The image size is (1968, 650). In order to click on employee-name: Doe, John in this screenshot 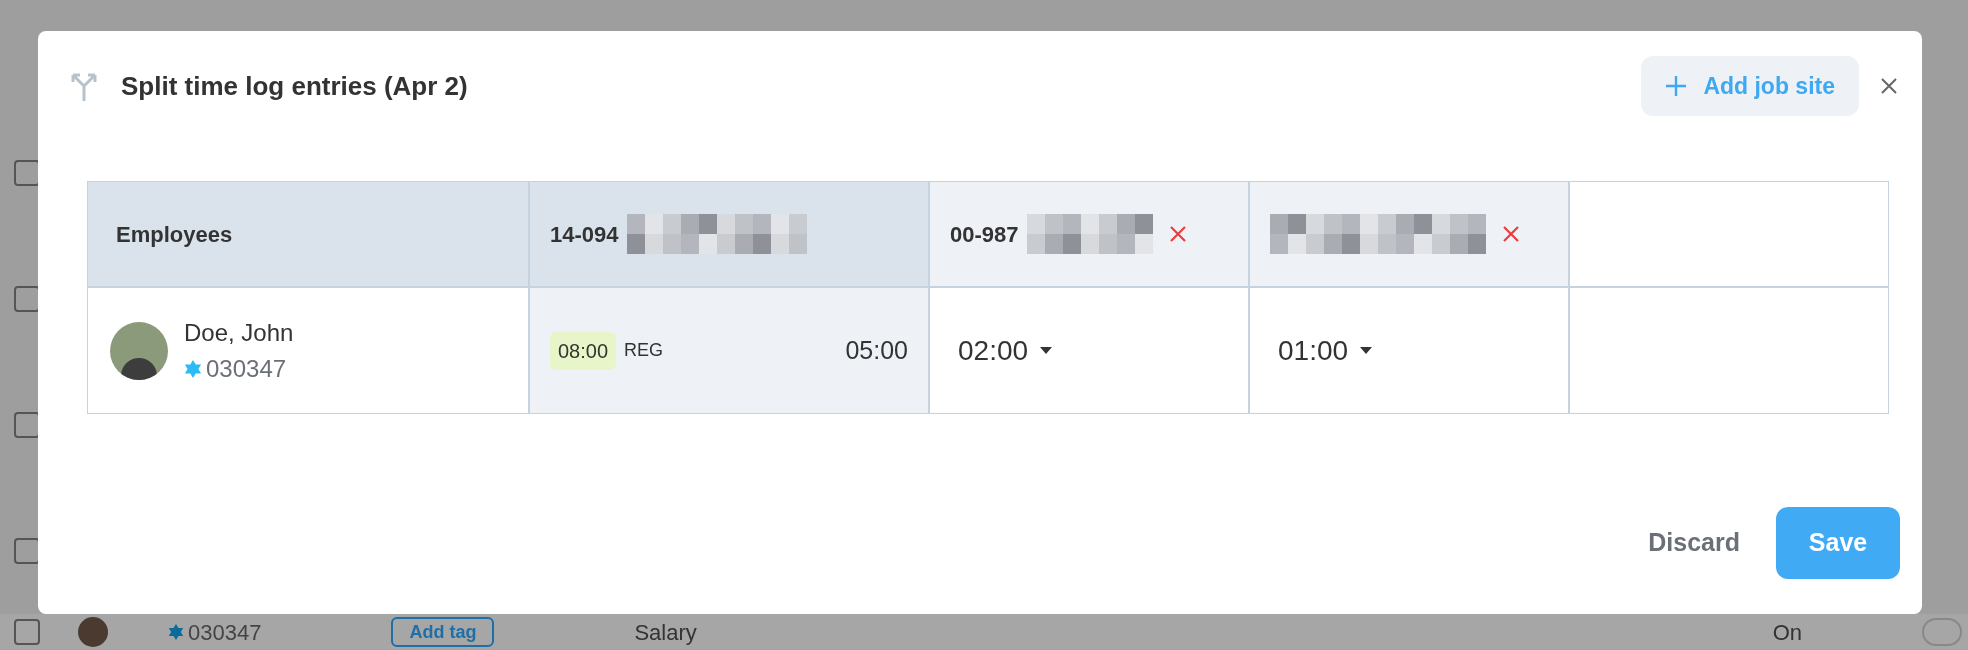, I will do `click(239, 332)`.